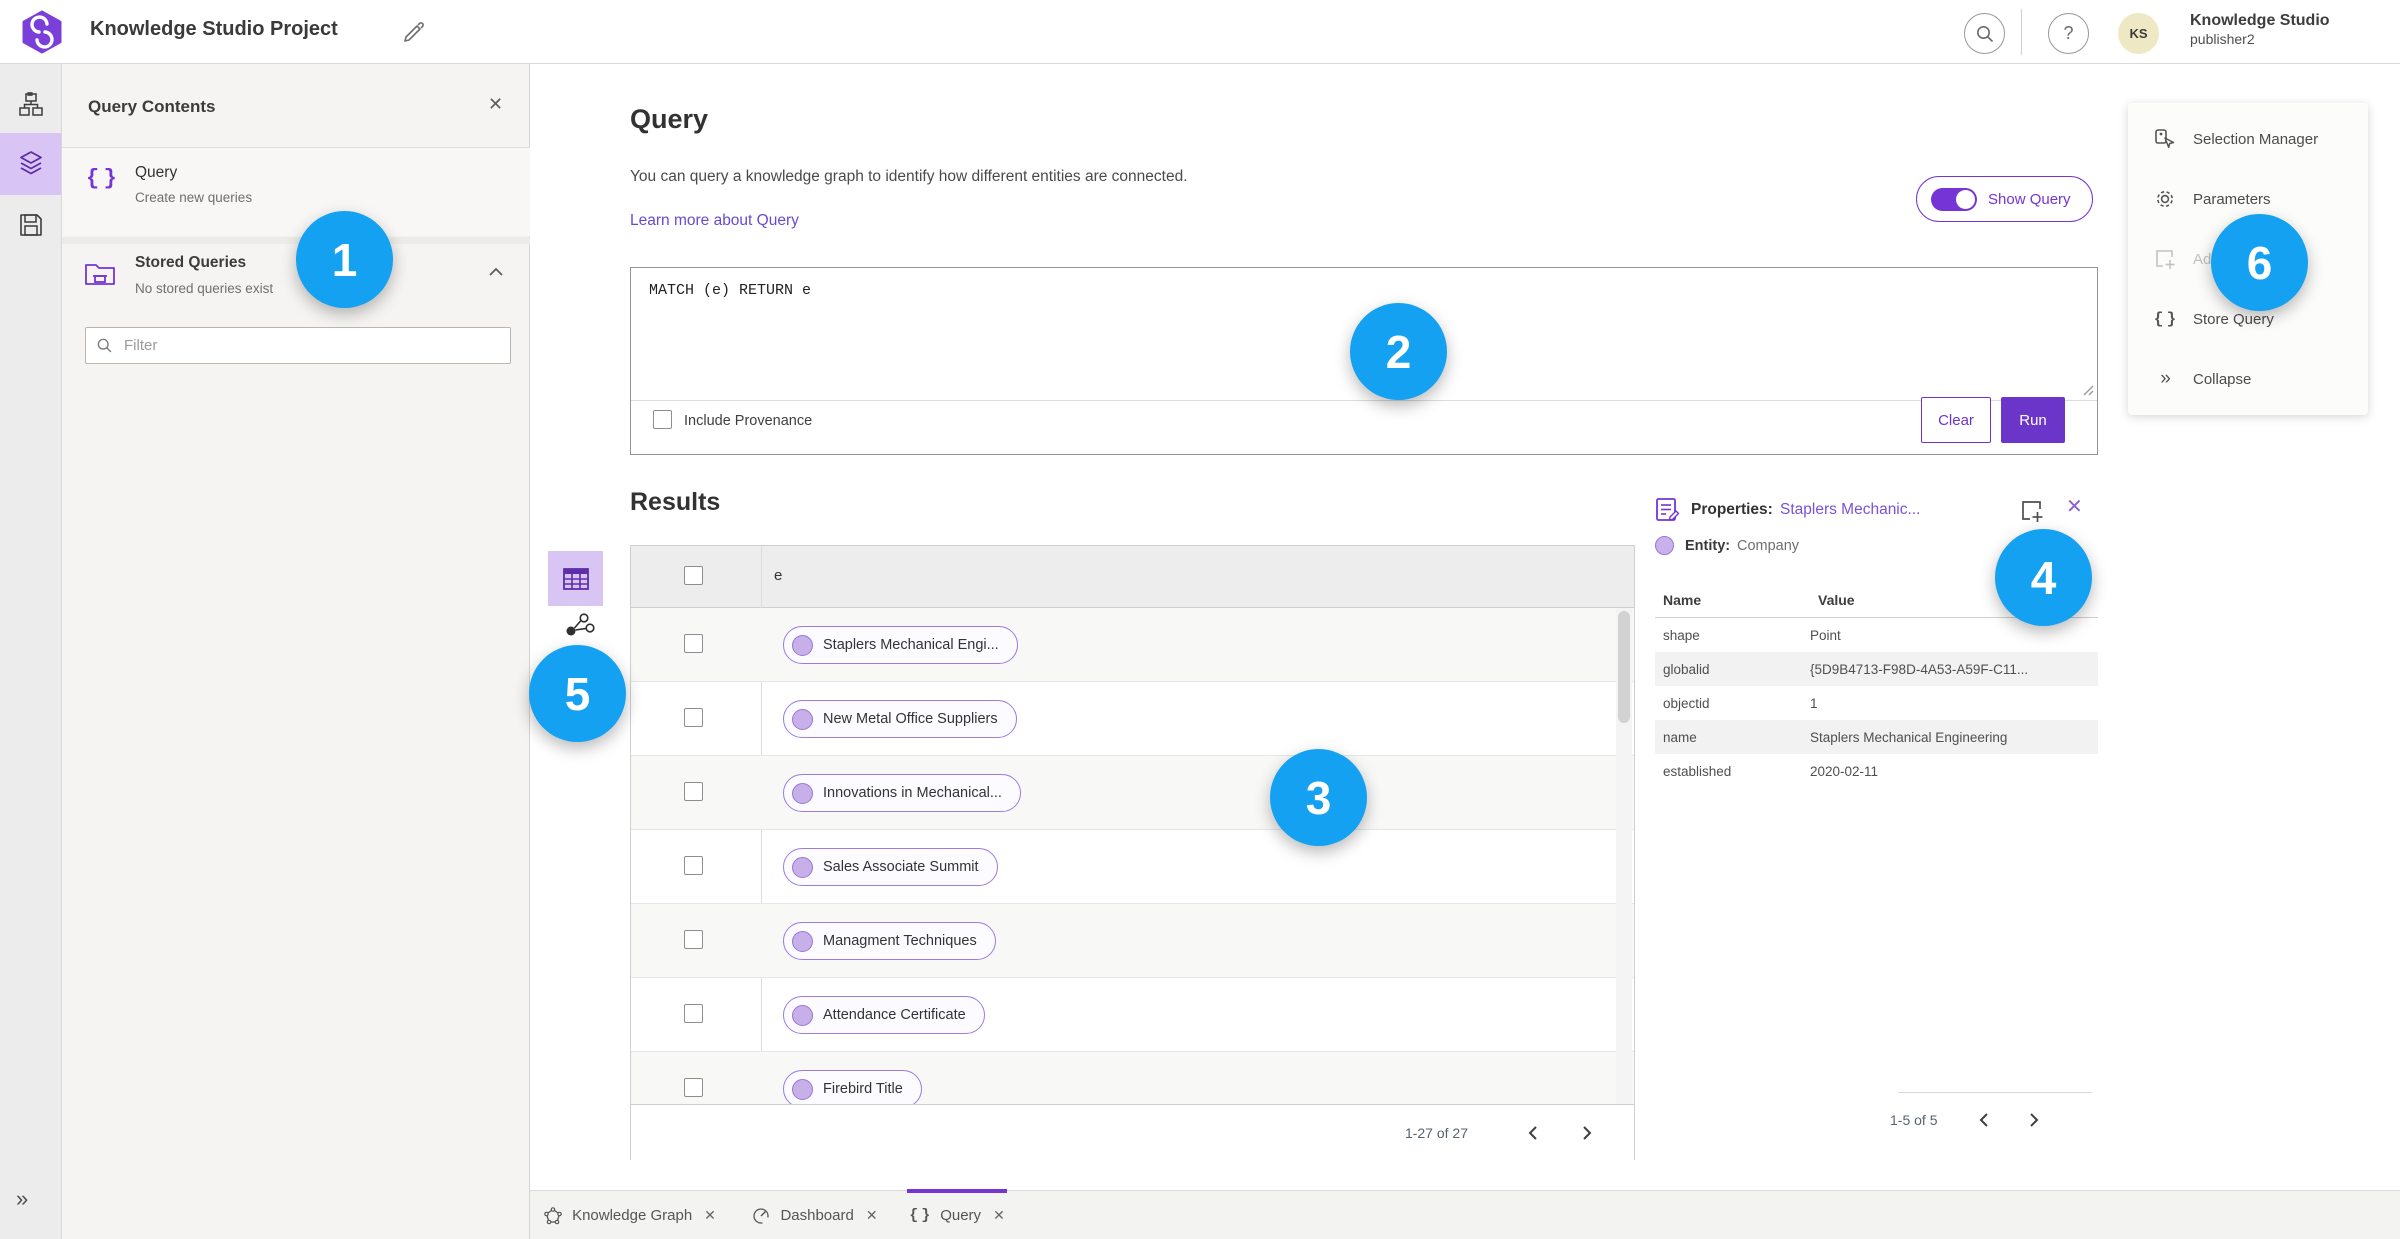  I want to click on search-button, so click(1984, 33).